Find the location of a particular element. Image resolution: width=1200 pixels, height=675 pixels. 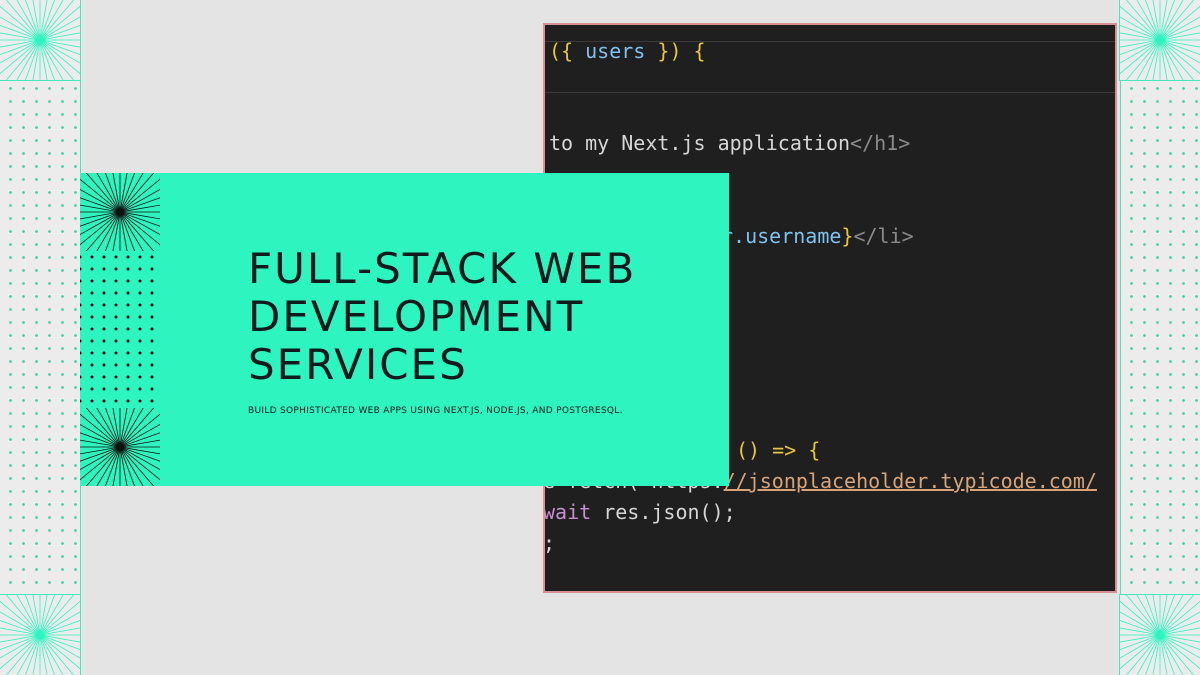

code-line: r.username}</li> is located at coordinates (817, 236).